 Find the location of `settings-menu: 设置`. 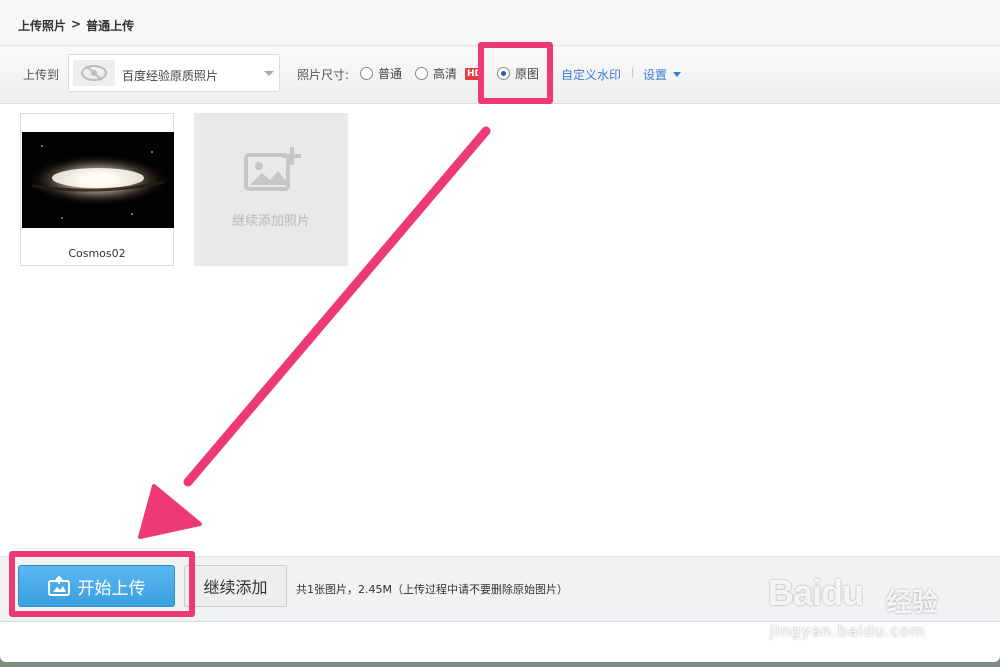

settings-menu: 设置 is located at coordinates (662, 74).